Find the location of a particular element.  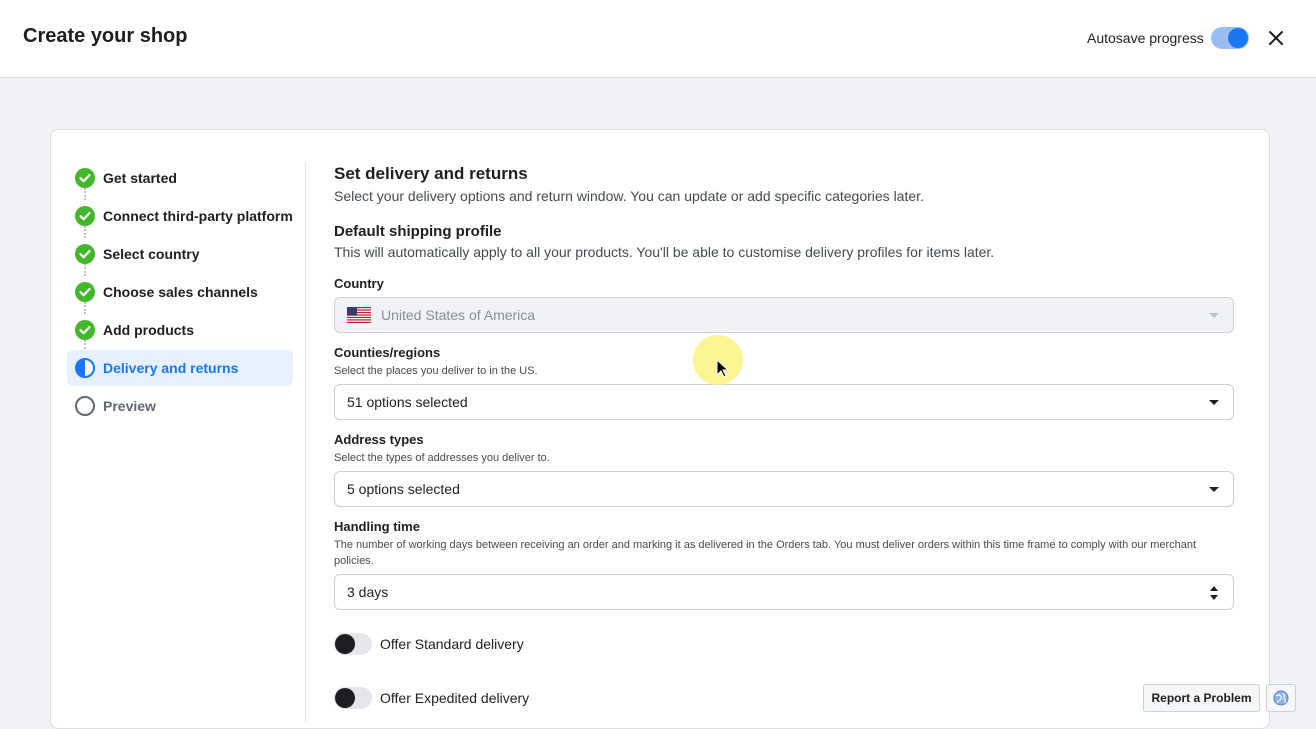

expedited-delivery-row: Offer Expedited delivery is located at coordinates (784, 698).